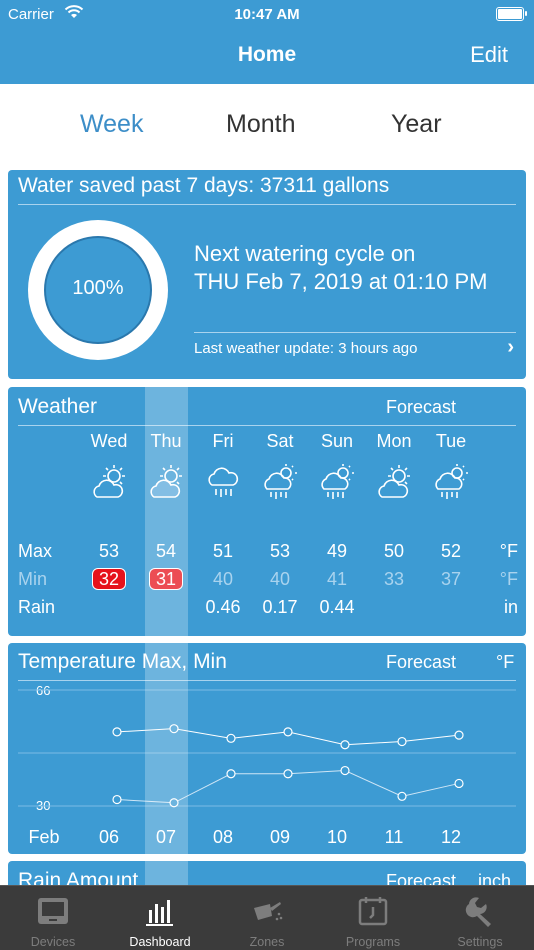  Describe the element at coordinates (111, 124) in the screenshot. I see `period-tab-week: Week` at that location.